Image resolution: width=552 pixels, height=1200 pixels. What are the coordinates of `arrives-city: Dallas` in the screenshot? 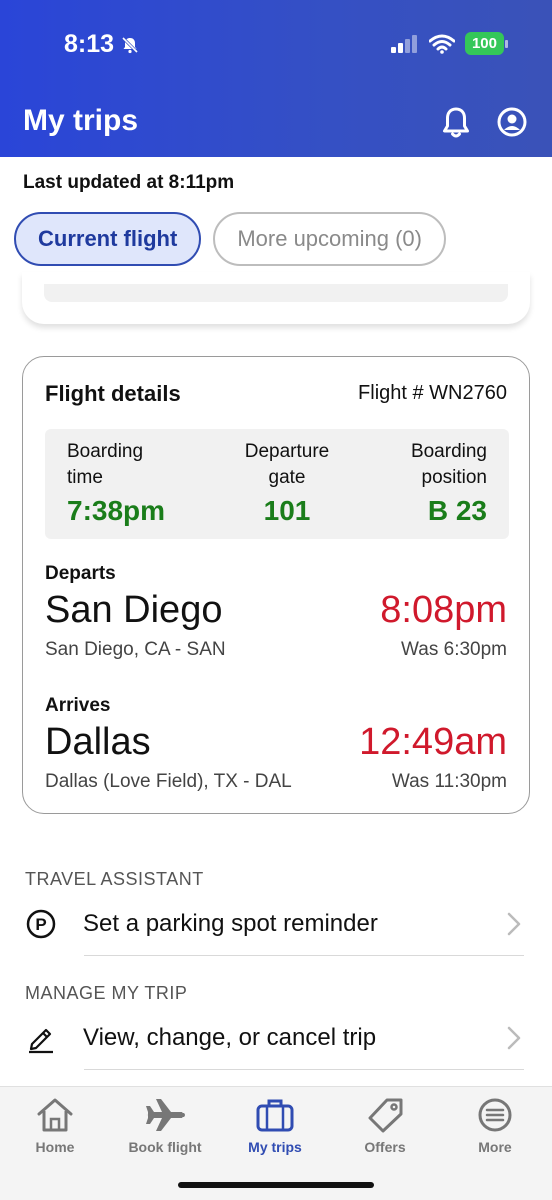 It's located at (98, 742).